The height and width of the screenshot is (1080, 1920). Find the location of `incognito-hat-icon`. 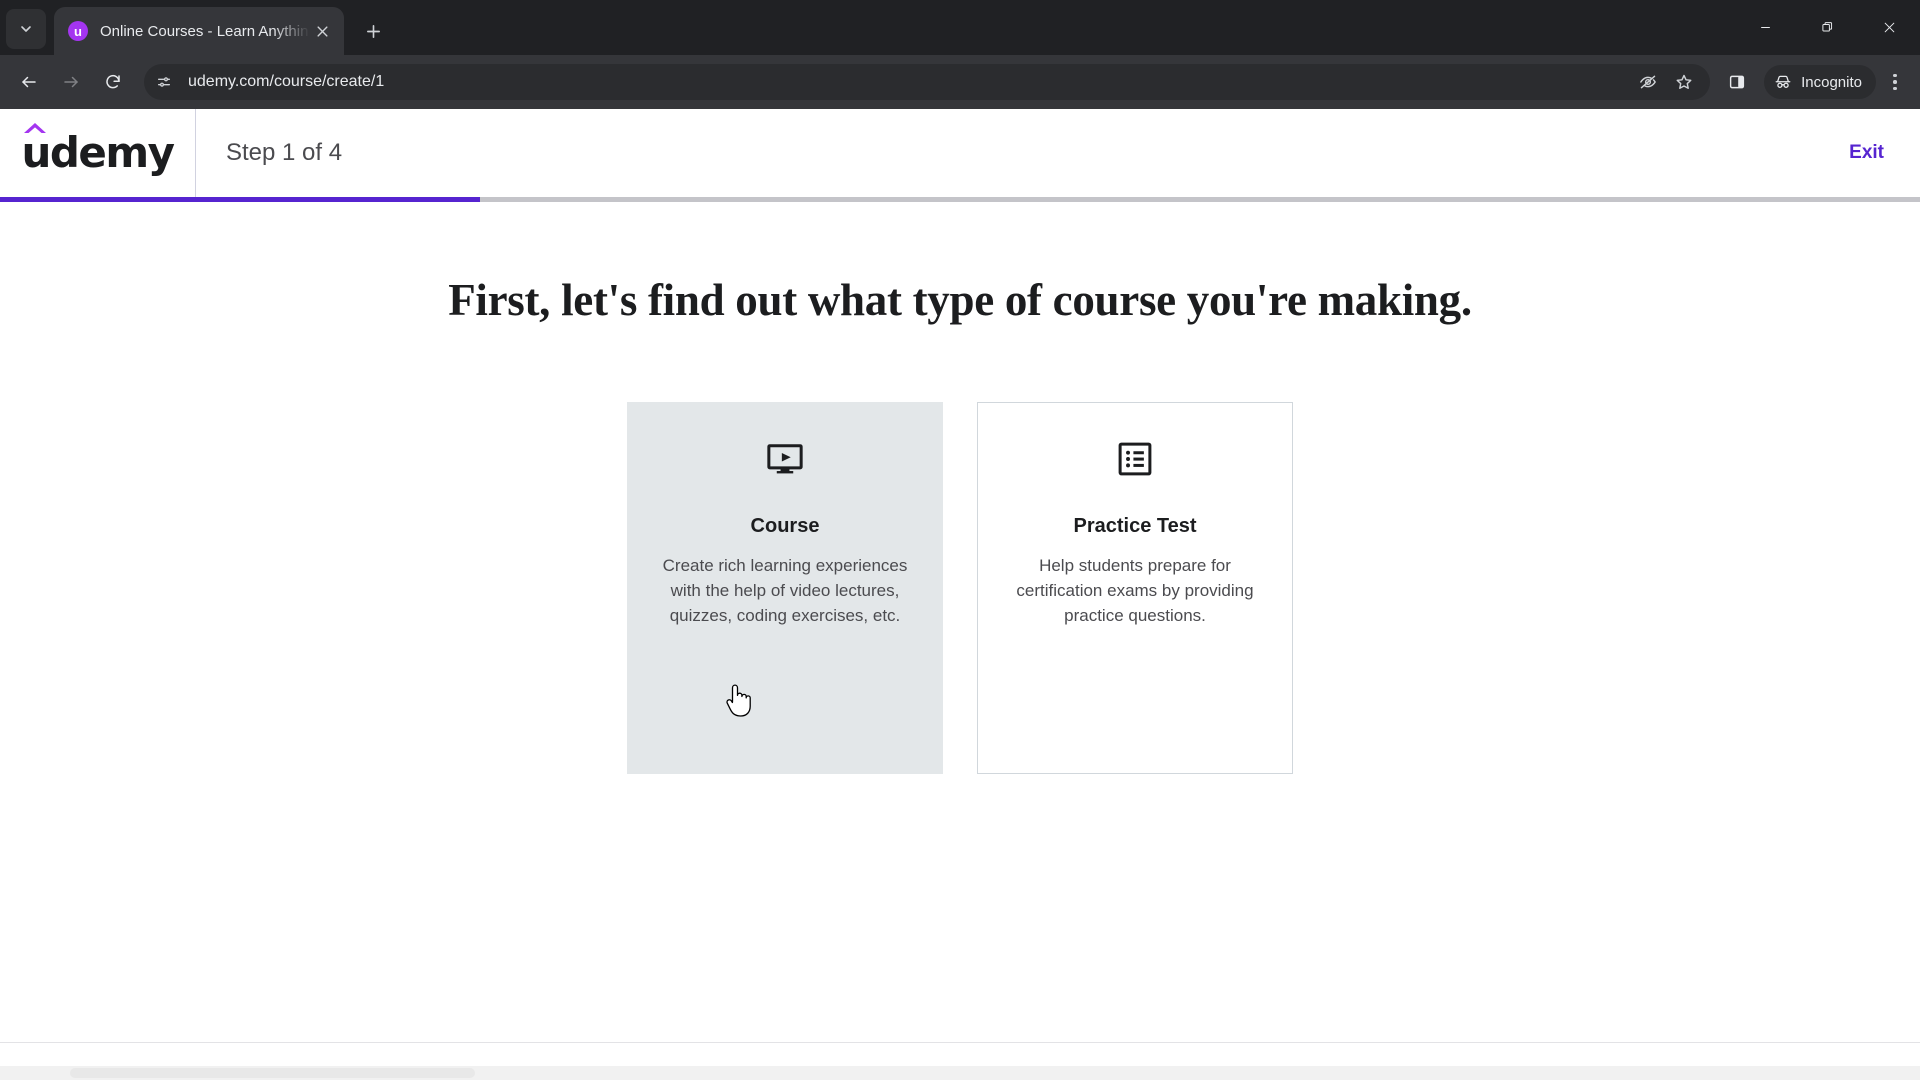

incognito-hat-icon is located at coordinates (1783, 81).